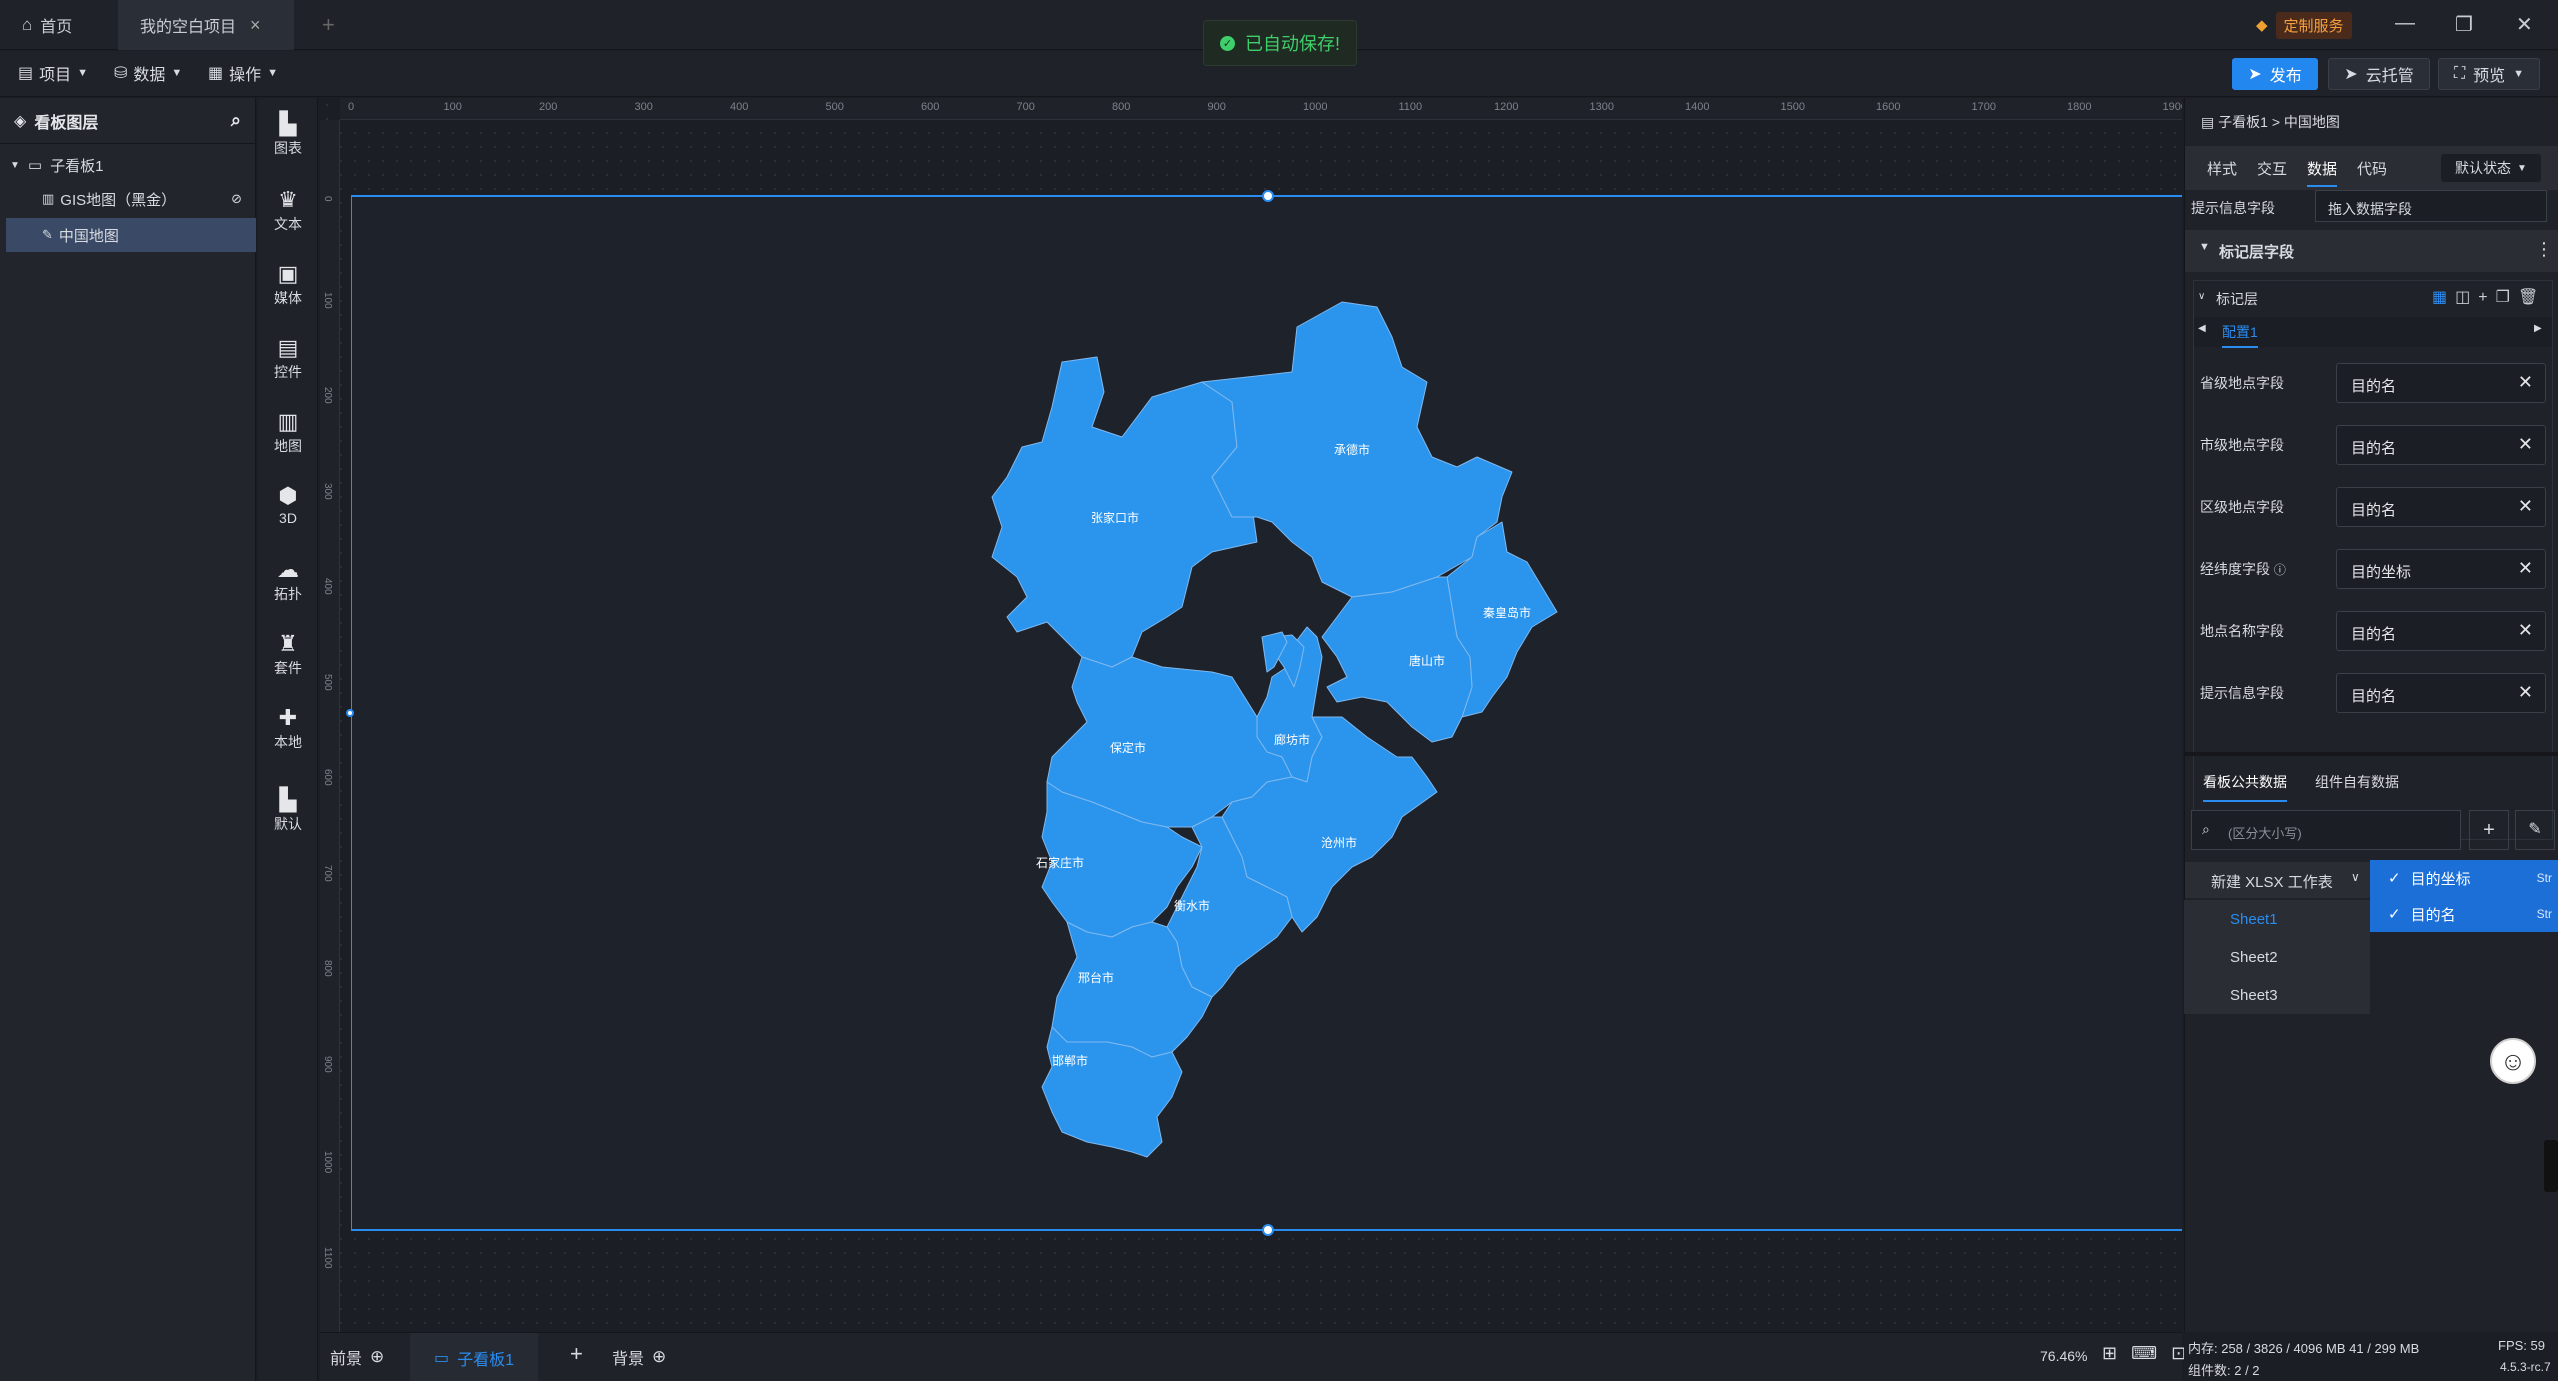  What do you see at coordinates (2270, 122) in the screenshot?
I see `breadcrumb: ▤ 子看板1 > 中国地图` at bounding box center [2270, 122].